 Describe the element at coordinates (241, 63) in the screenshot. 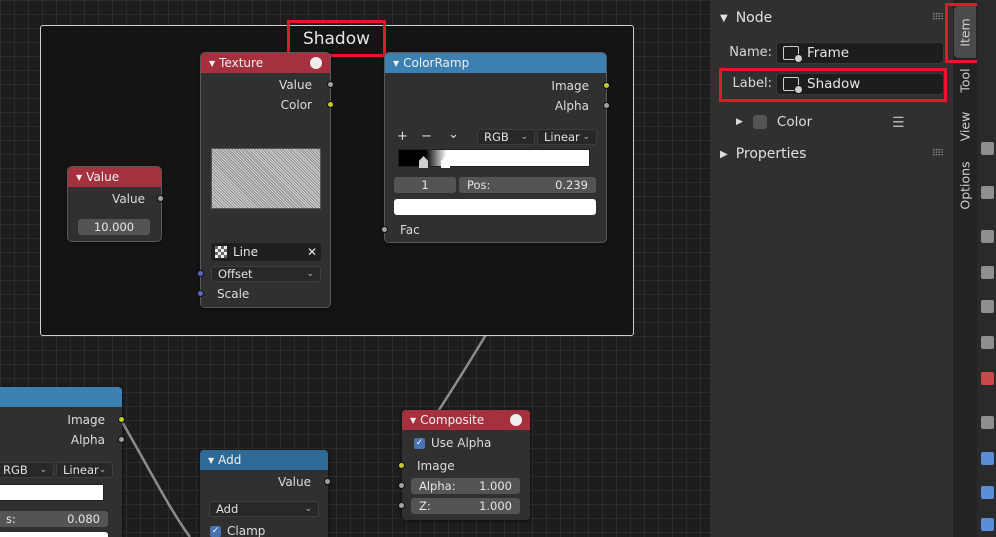

I see `texture-node-title: Texture` at that location.